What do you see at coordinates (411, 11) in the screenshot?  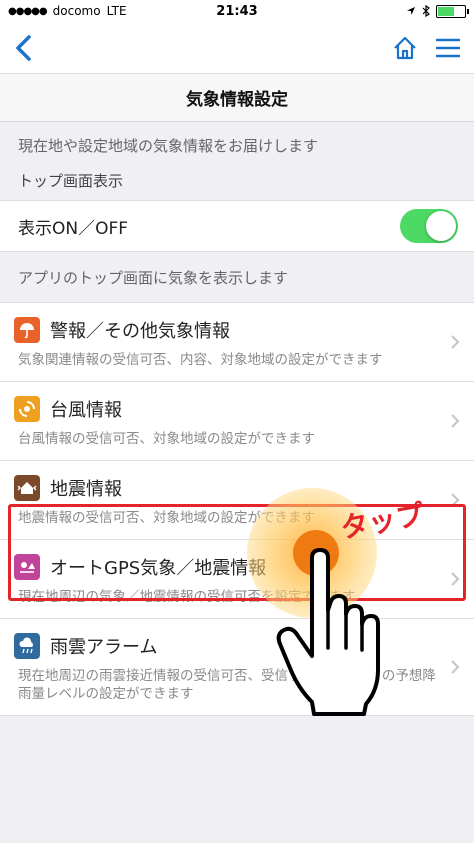 I see `location-arrow-icon` at bounding box center [411, 11].